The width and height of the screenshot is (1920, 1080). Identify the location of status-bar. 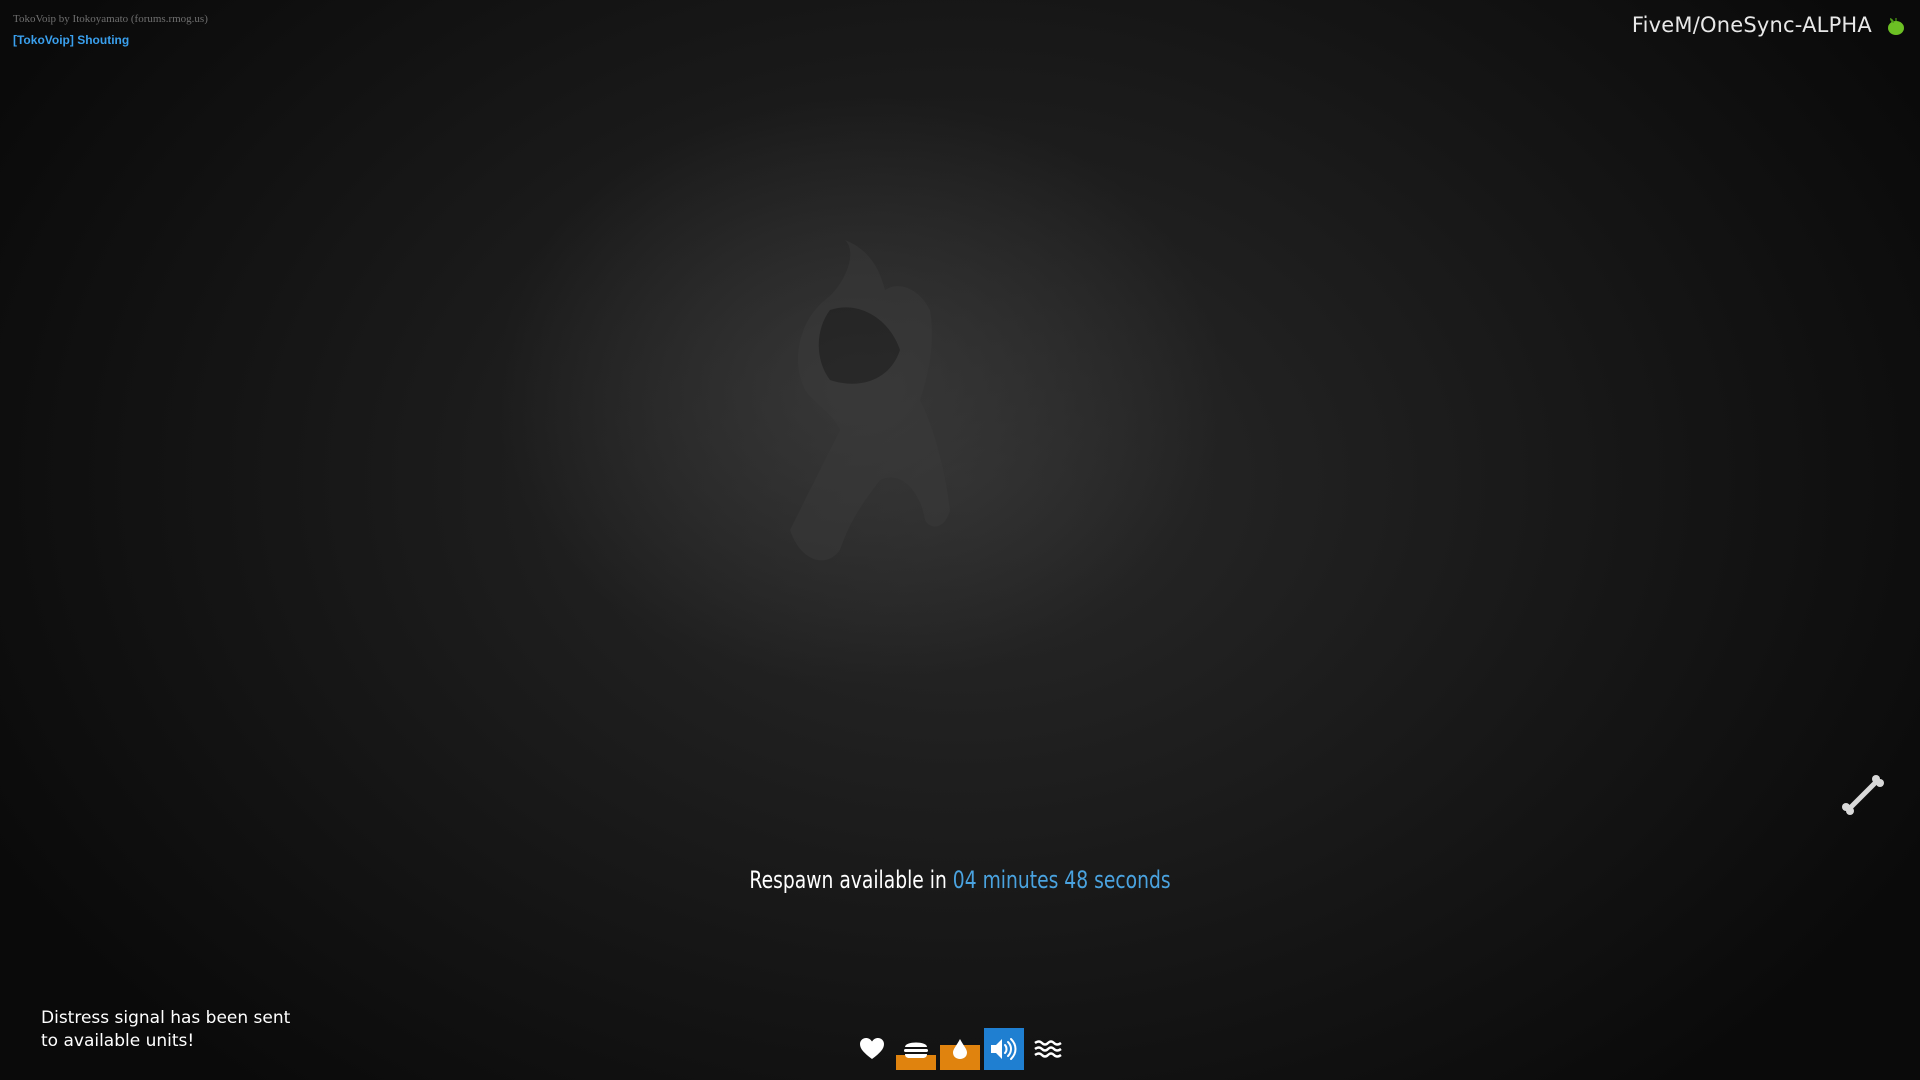
(960, 1049).